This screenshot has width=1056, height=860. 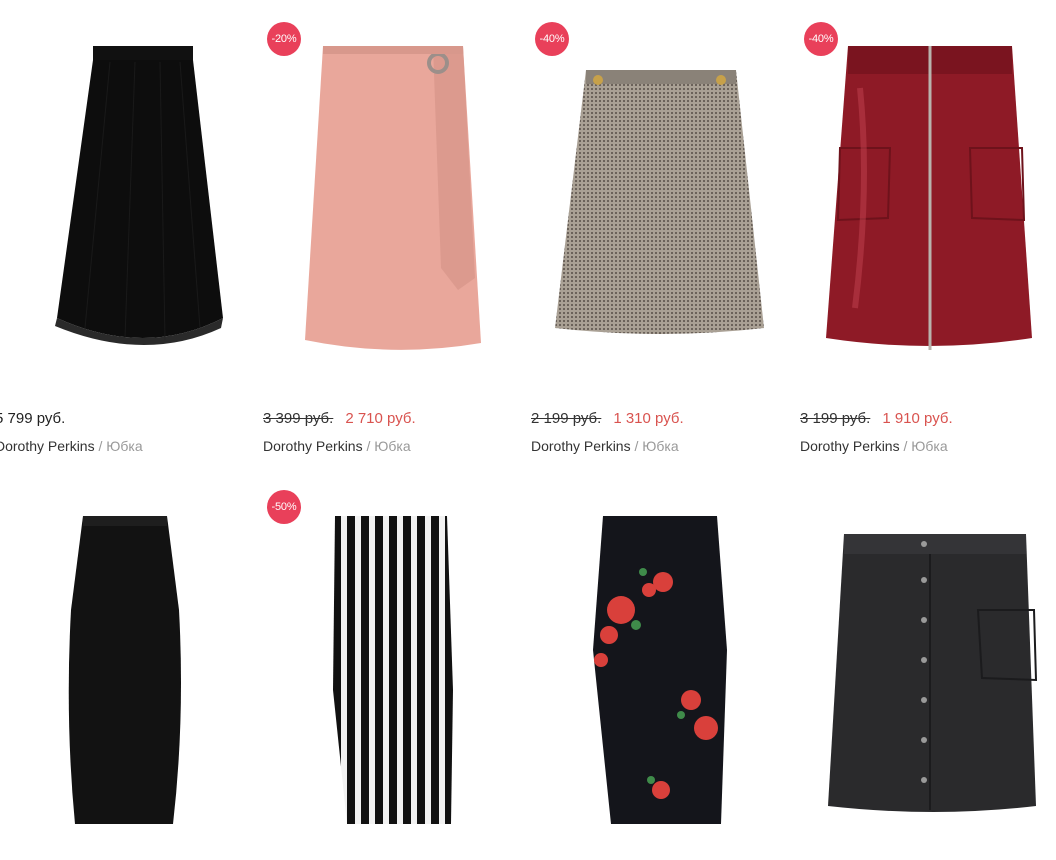 What do you see at coordinates (835, 418) in the screenshot?
I see `old-price: 3 199 руб.` at bounding box center [835, 418].